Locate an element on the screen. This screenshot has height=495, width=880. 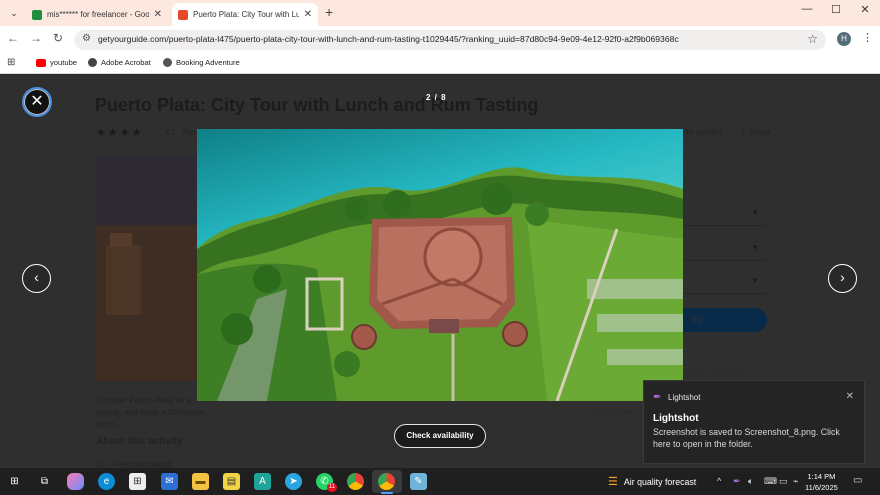
tab-title: mis****** for freelancer - Goog is located at coordinates (98, 14).